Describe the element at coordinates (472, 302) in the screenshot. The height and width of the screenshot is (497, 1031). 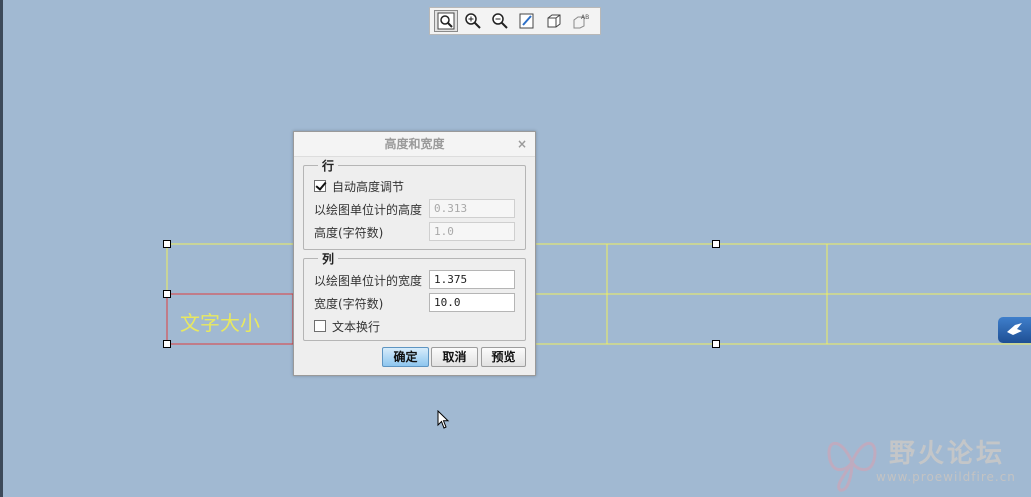
I see `width-chars-field: 10.0` at that location.